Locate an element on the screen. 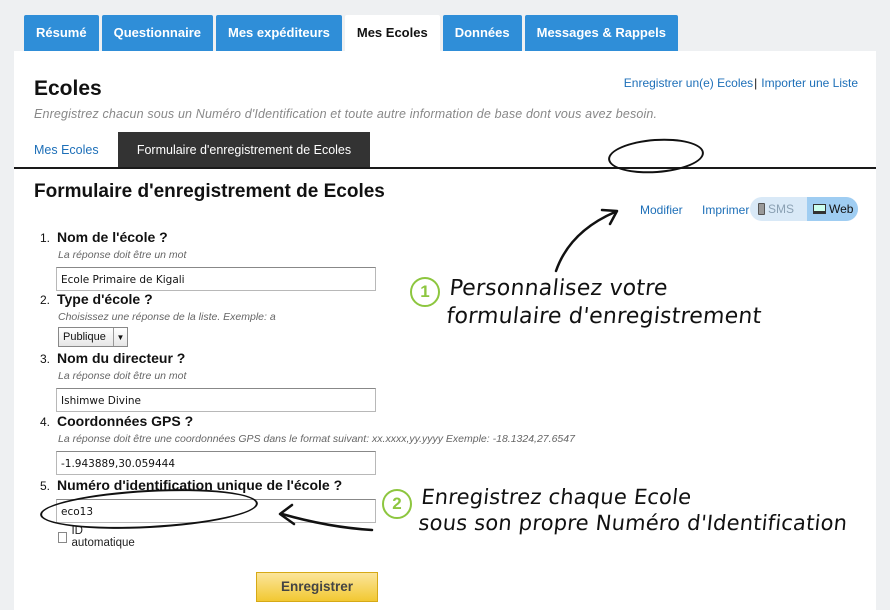 The width and height of the screenshot is (890, 610). question-number: 5. is located at coordinates (45, 486).